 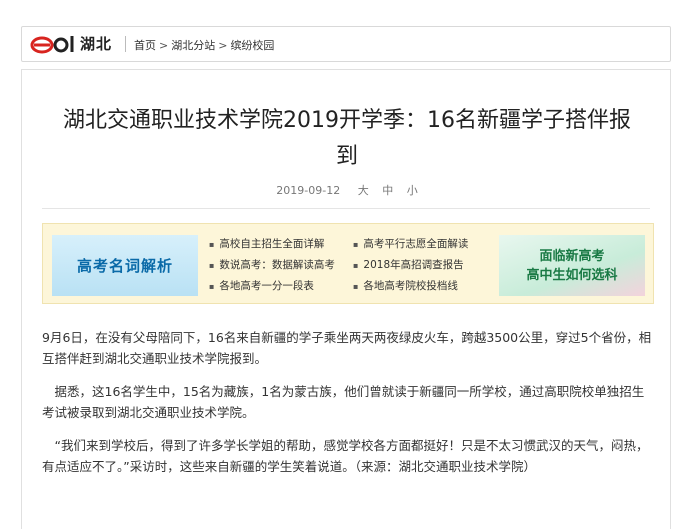 I want to click on publish-date: 2019-09-12, so click(x=308, y=190).